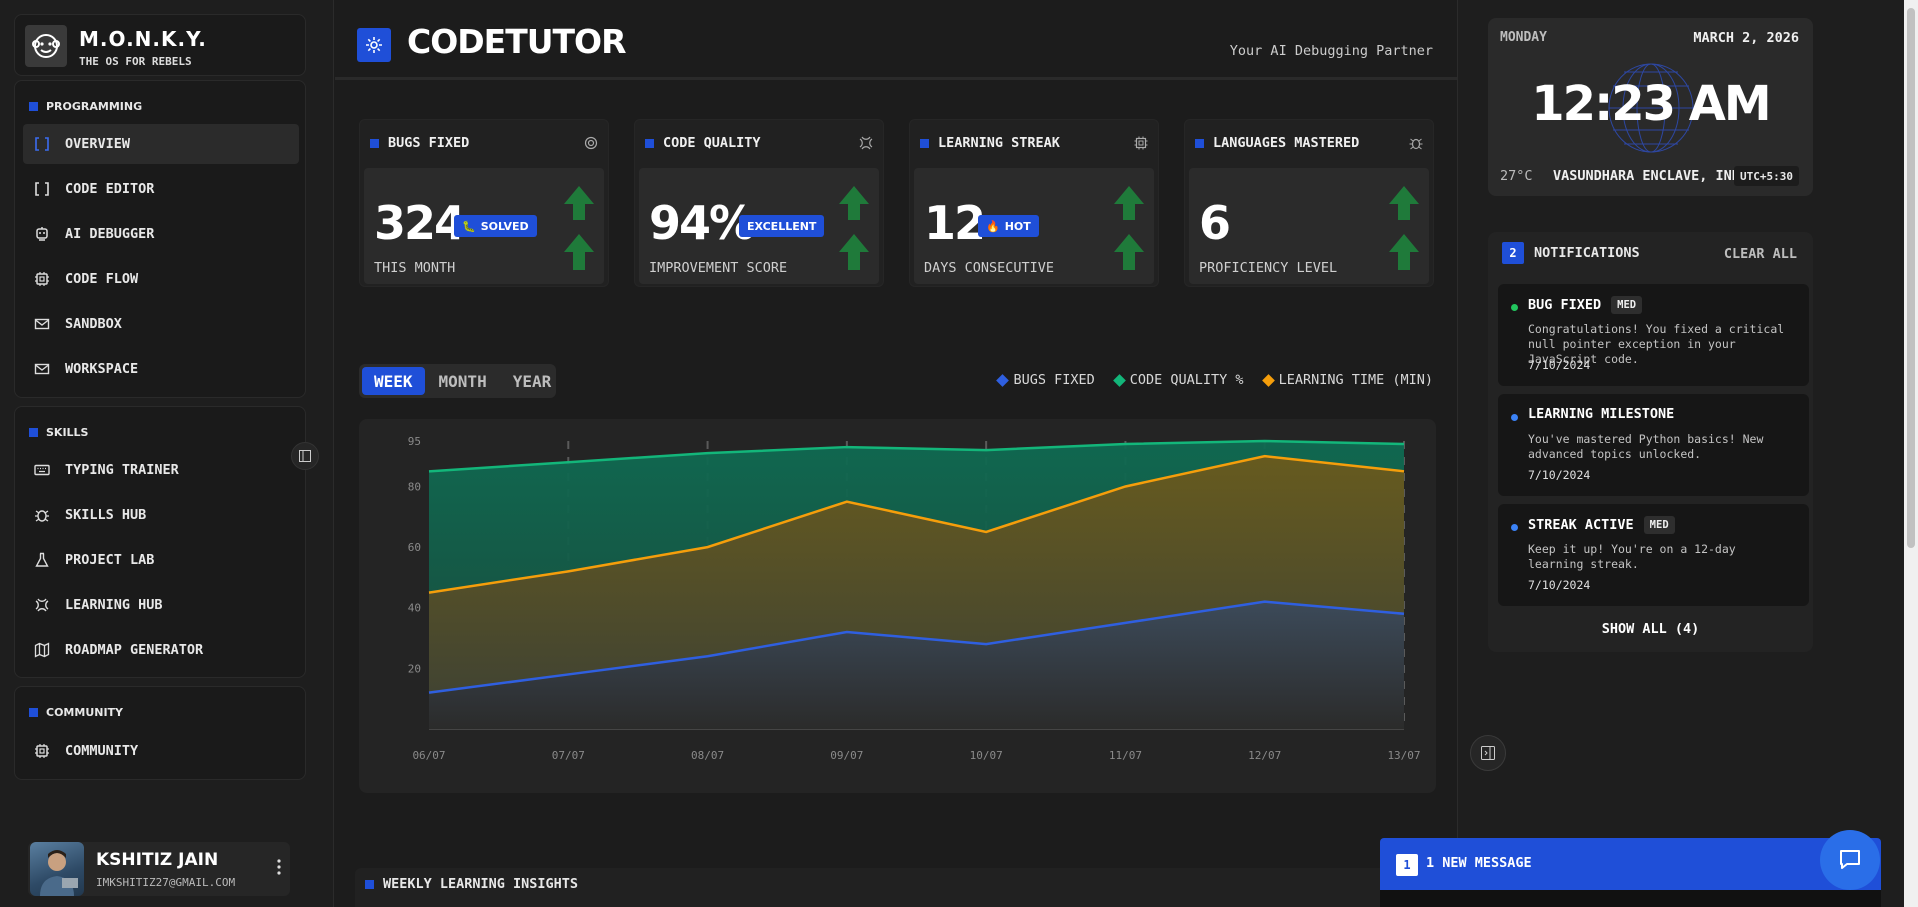 This screenshot has height=907, width=1918. Describe the element at coordinates (846, 755) in the screenshot. I see `x-tick-label: 09/07` at that location.